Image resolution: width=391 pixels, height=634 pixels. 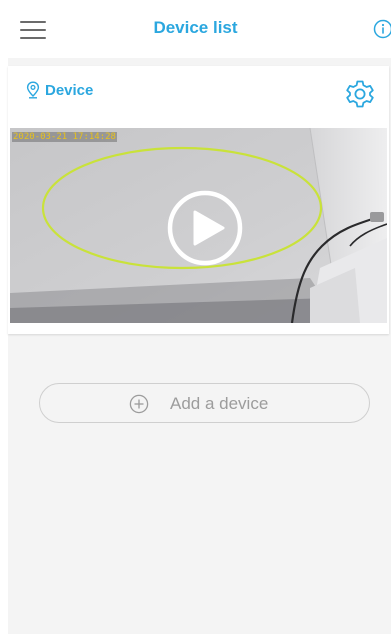 I want to click on play-icon, so click(x=205, y=228).